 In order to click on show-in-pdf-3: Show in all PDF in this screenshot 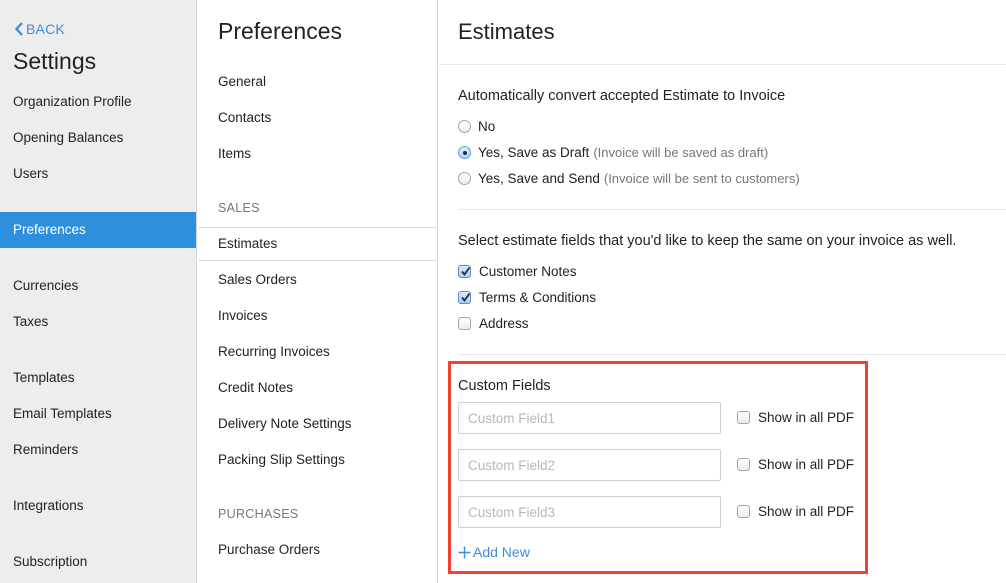, I will do `click(795, 511)`.